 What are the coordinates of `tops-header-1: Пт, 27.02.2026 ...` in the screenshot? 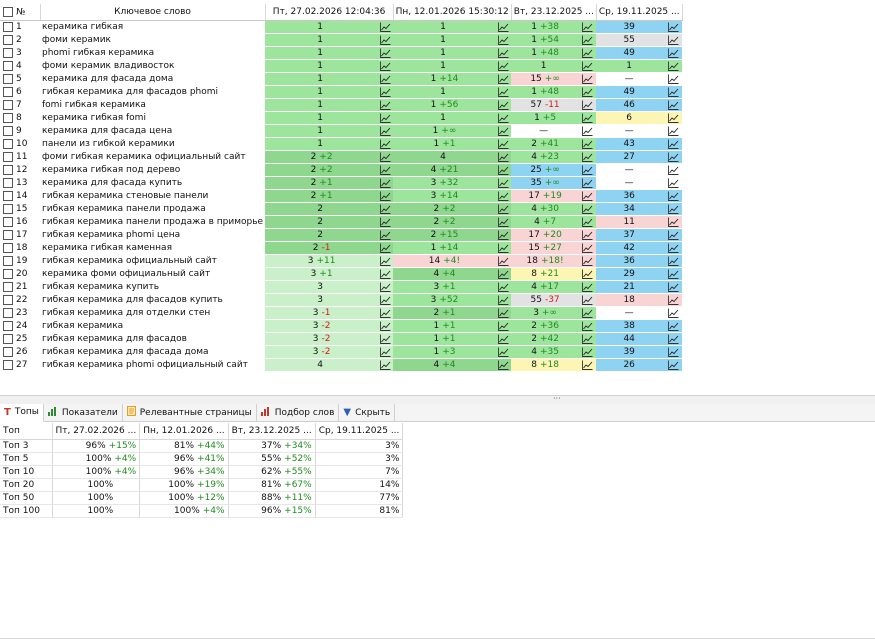 It's located at (96, 431).